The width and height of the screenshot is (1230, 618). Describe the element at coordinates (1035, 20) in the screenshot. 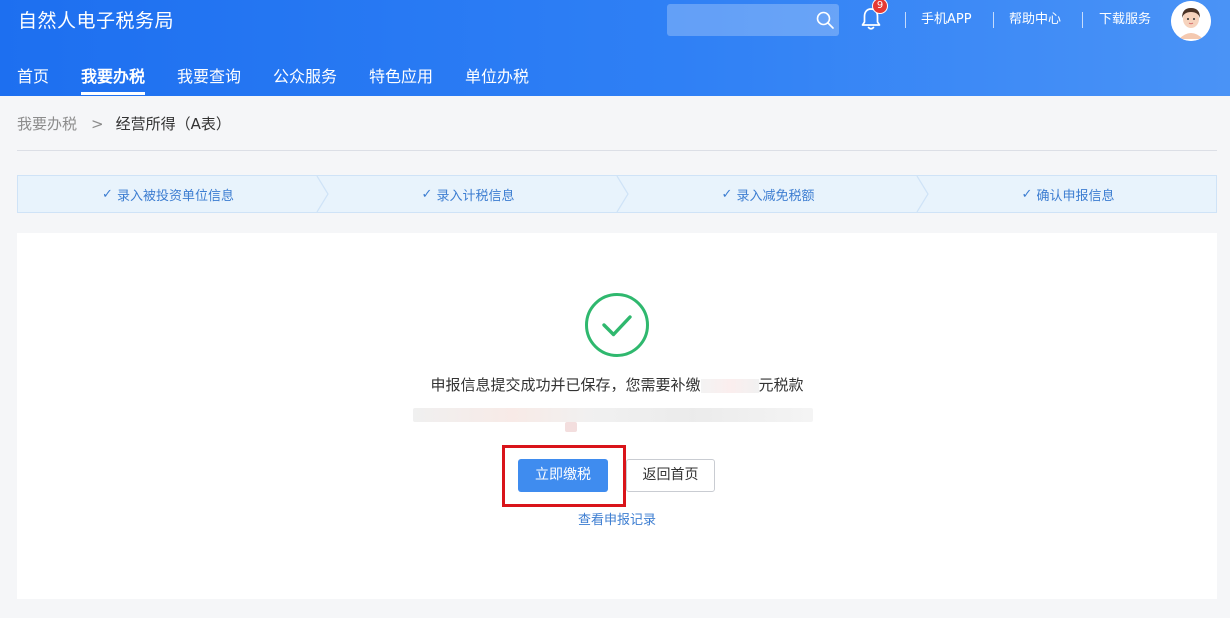

I see `help-center-link: 帮助中心` at that location.